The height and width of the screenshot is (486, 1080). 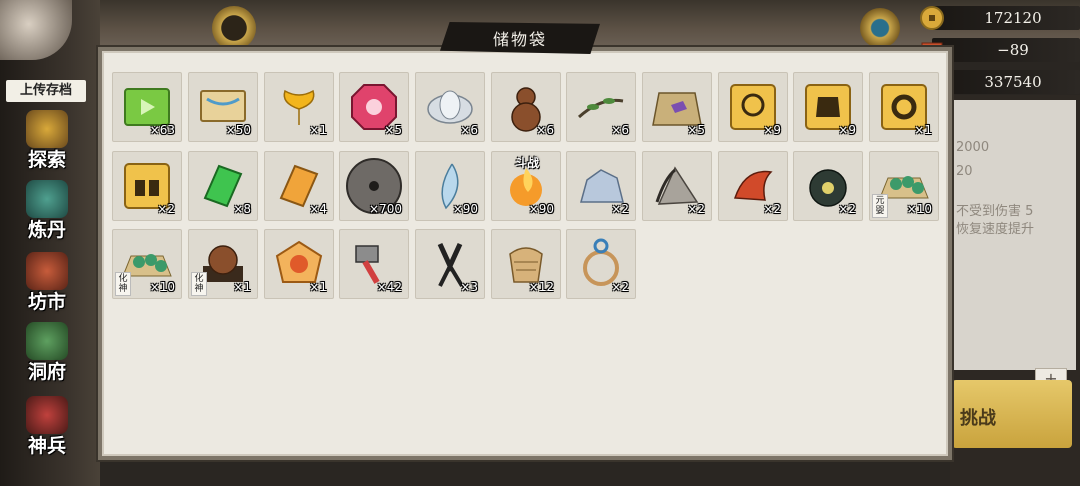 What do you see at coordinates (880, 206) in the screenshot?
I see `realm-badge: 元婴` at bounding box center [880, 206].